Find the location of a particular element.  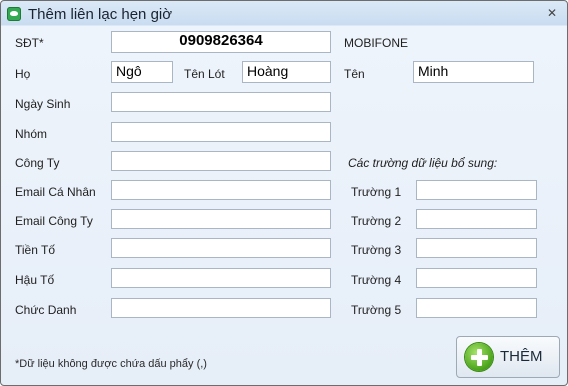

extra-fields-heading: Các trường dữ liệu bổ sung: is located at coordinates (423, 163).